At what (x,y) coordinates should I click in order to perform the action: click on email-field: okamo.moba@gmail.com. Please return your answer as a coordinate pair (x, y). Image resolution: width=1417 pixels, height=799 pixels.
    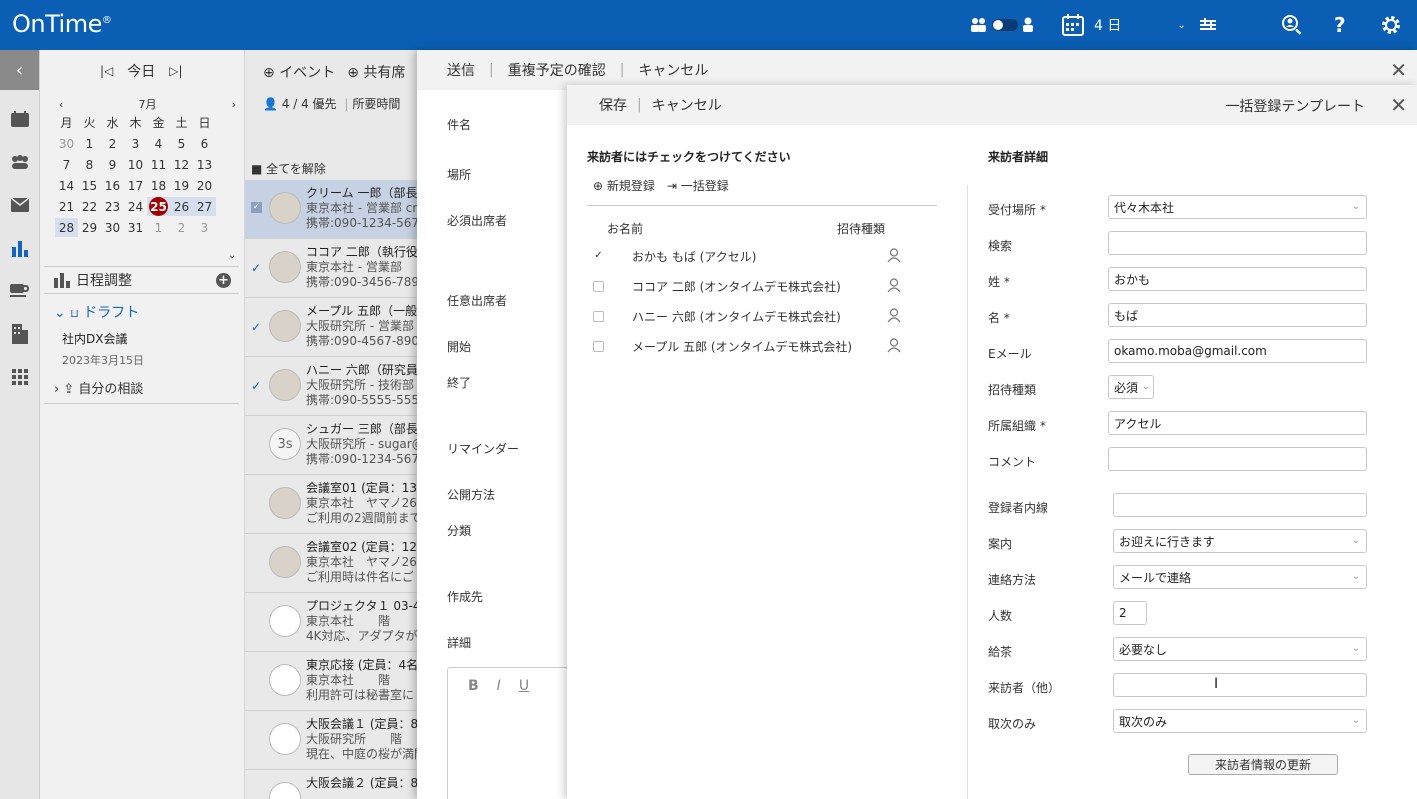
    Looking at the image, I should click on (1237, 351).